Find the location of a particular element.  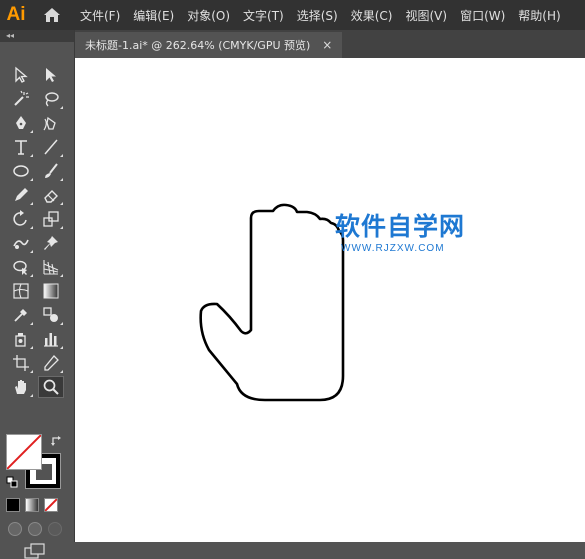

lasso-tool is located at coordinates (51, 99).